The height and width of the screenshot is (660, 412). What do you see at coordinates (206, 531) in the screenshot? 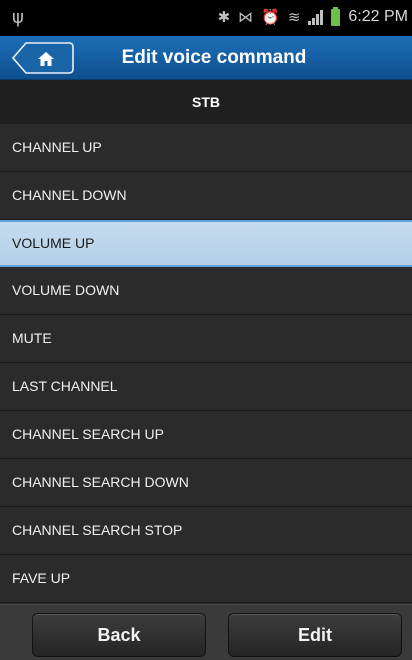
I see `list-item-channel-search-stop: CHANNEL SEARCH STOP` at bounding box center [206, 531].